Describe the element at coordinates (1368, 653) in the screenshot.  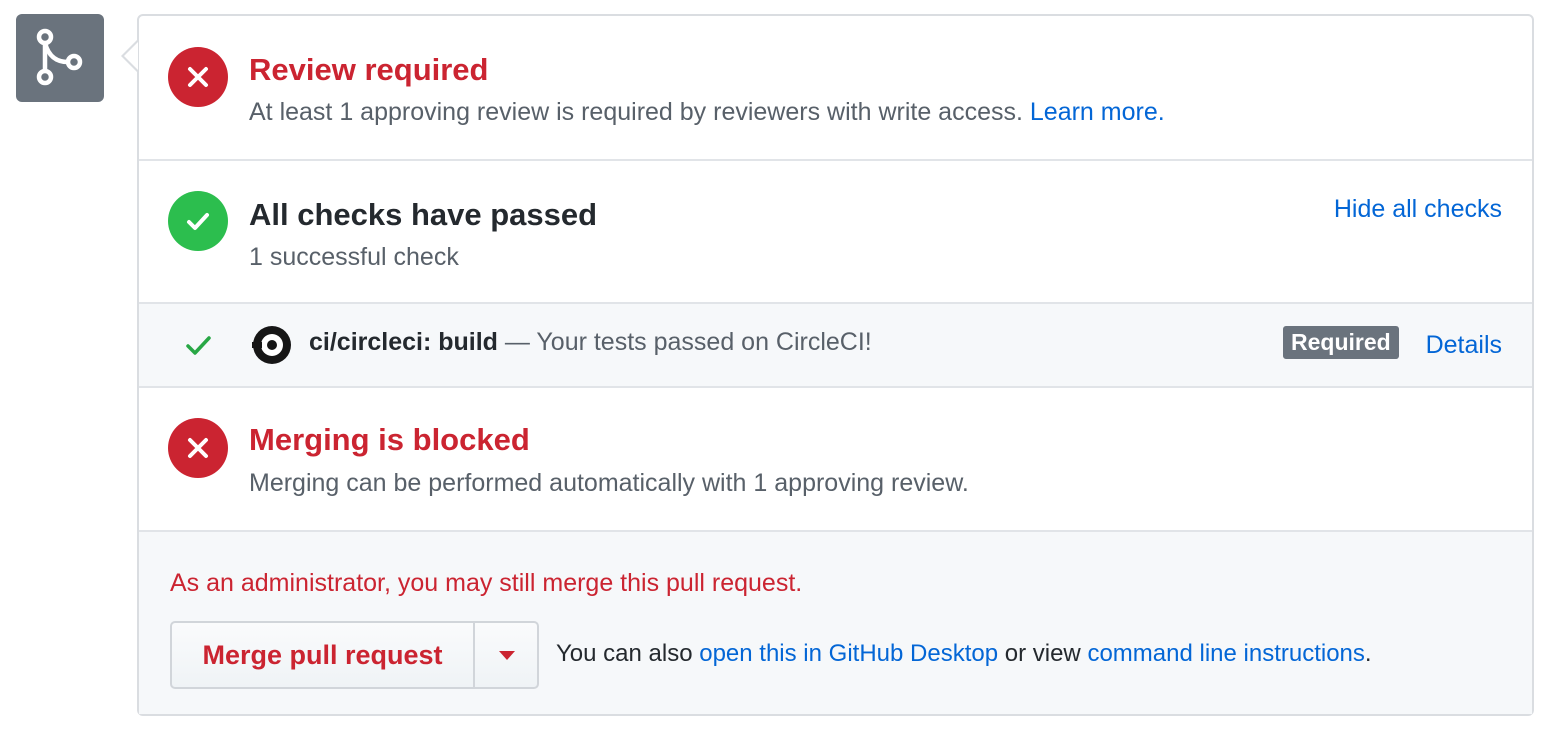
I see `alt-suffix: .` at that location.